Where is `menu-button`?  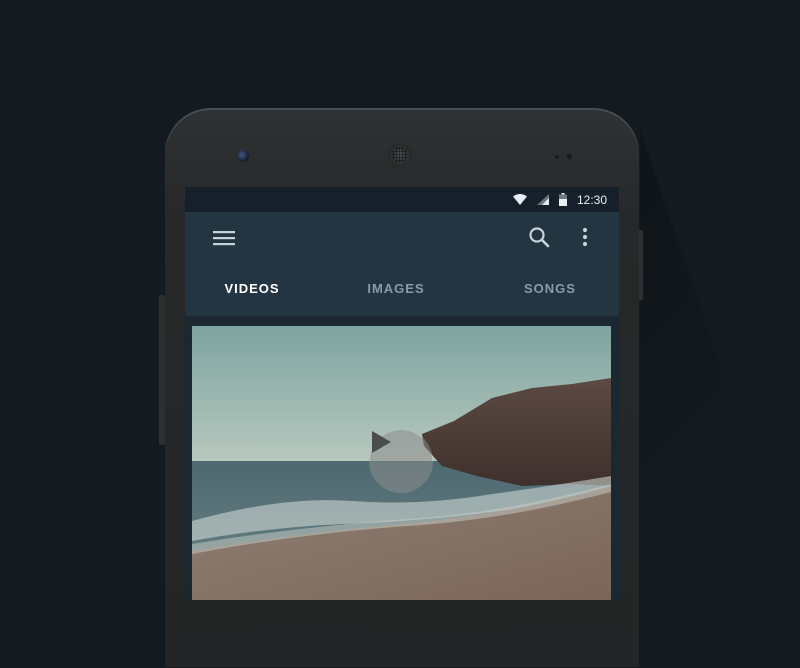
menu-button is located at coordinates (224, 240).